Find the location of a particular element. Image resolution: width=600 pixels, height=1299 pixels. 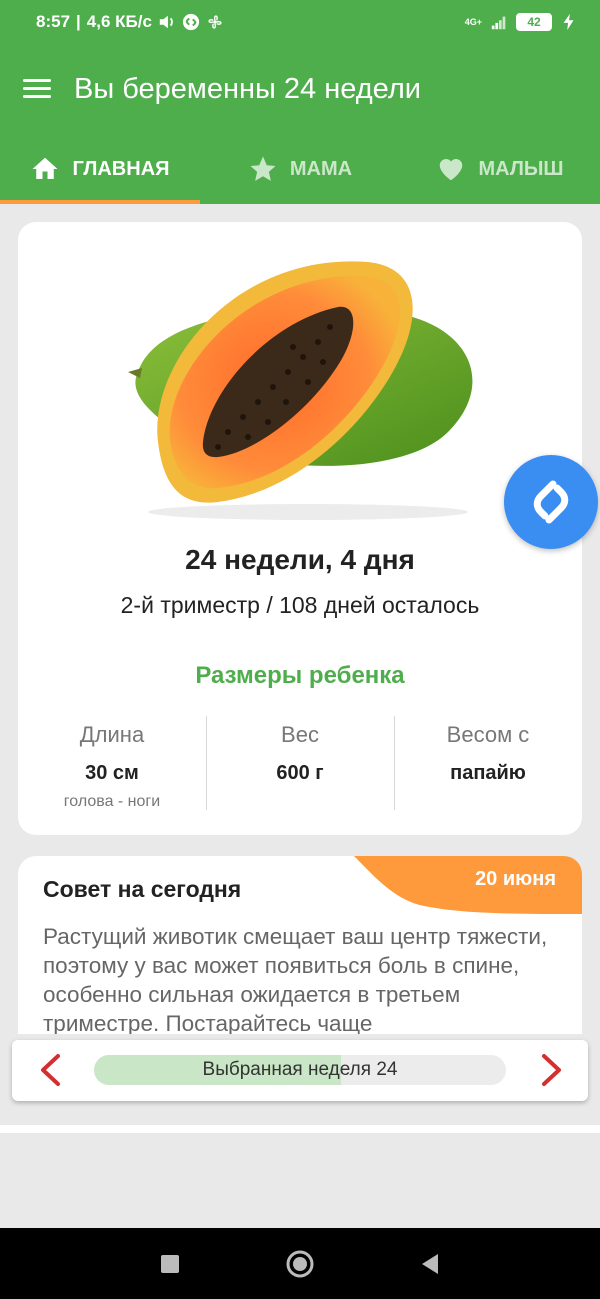

stat-weight: Вес 600 г is located at coordinates (300, 764).